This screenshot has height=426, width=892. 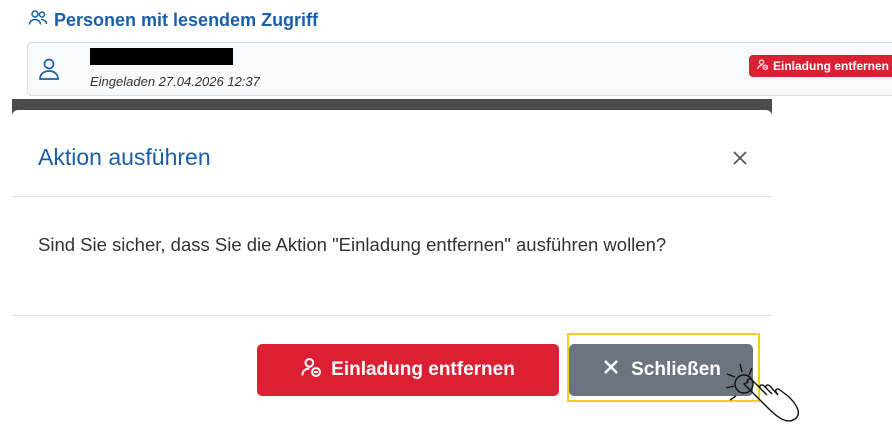 I want to click on users-icon, so click(x=38, y=20).